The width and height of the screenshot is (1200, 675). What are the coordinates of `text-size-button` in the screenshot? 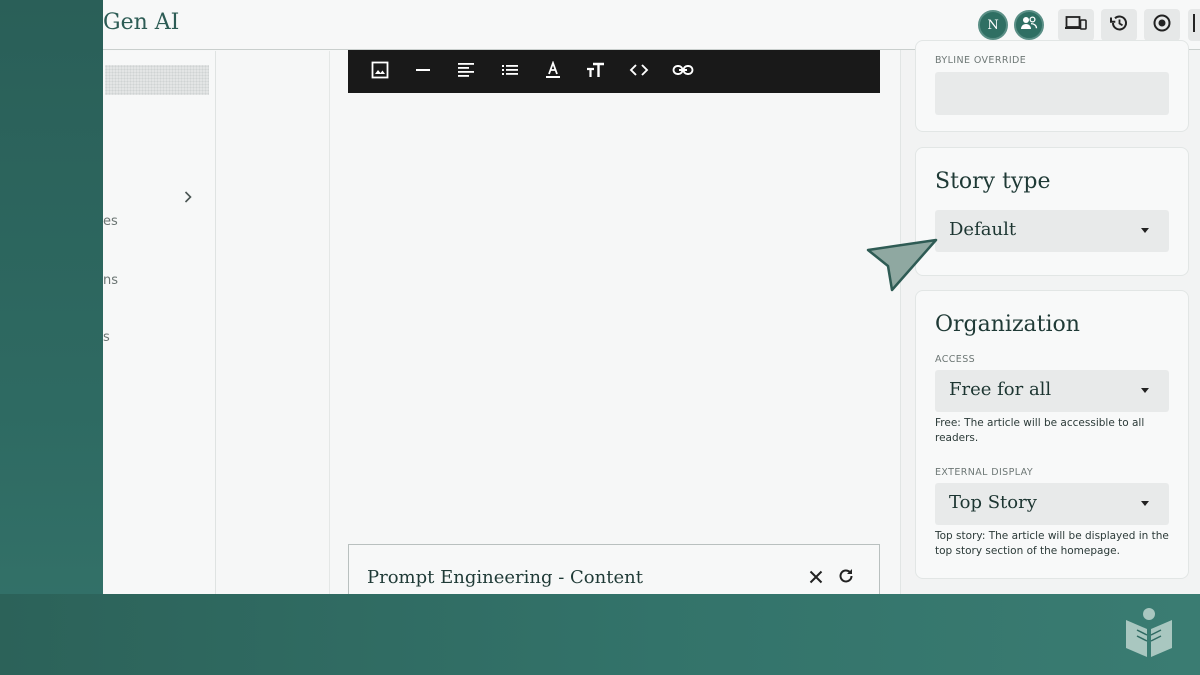 It's located at (595, 71).